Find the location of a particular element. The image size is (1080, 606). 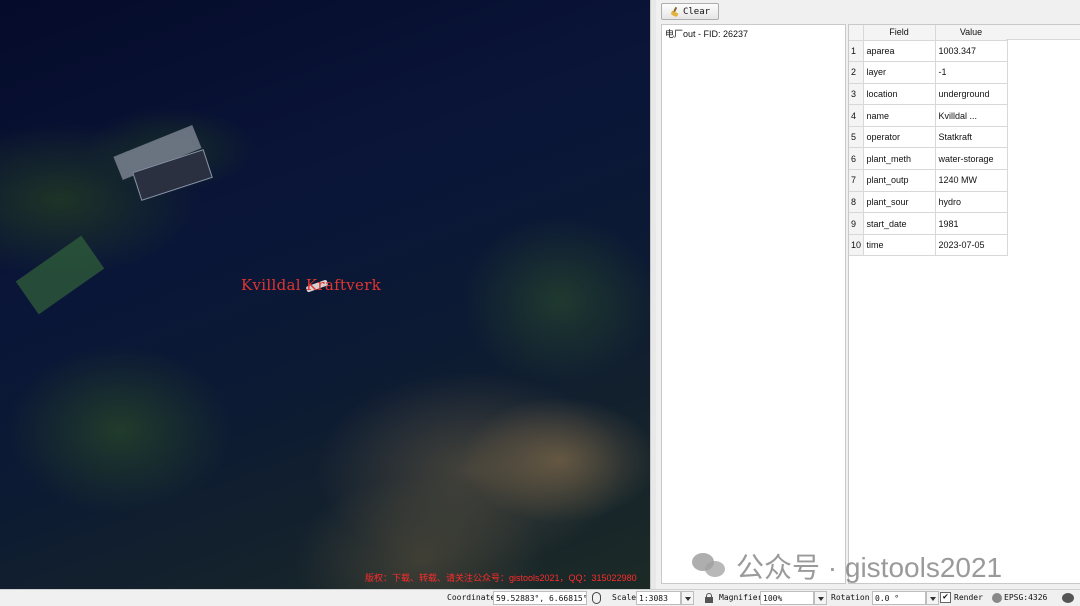

table-row: 5 operator Statkraft is located at coordinates (928, 137).